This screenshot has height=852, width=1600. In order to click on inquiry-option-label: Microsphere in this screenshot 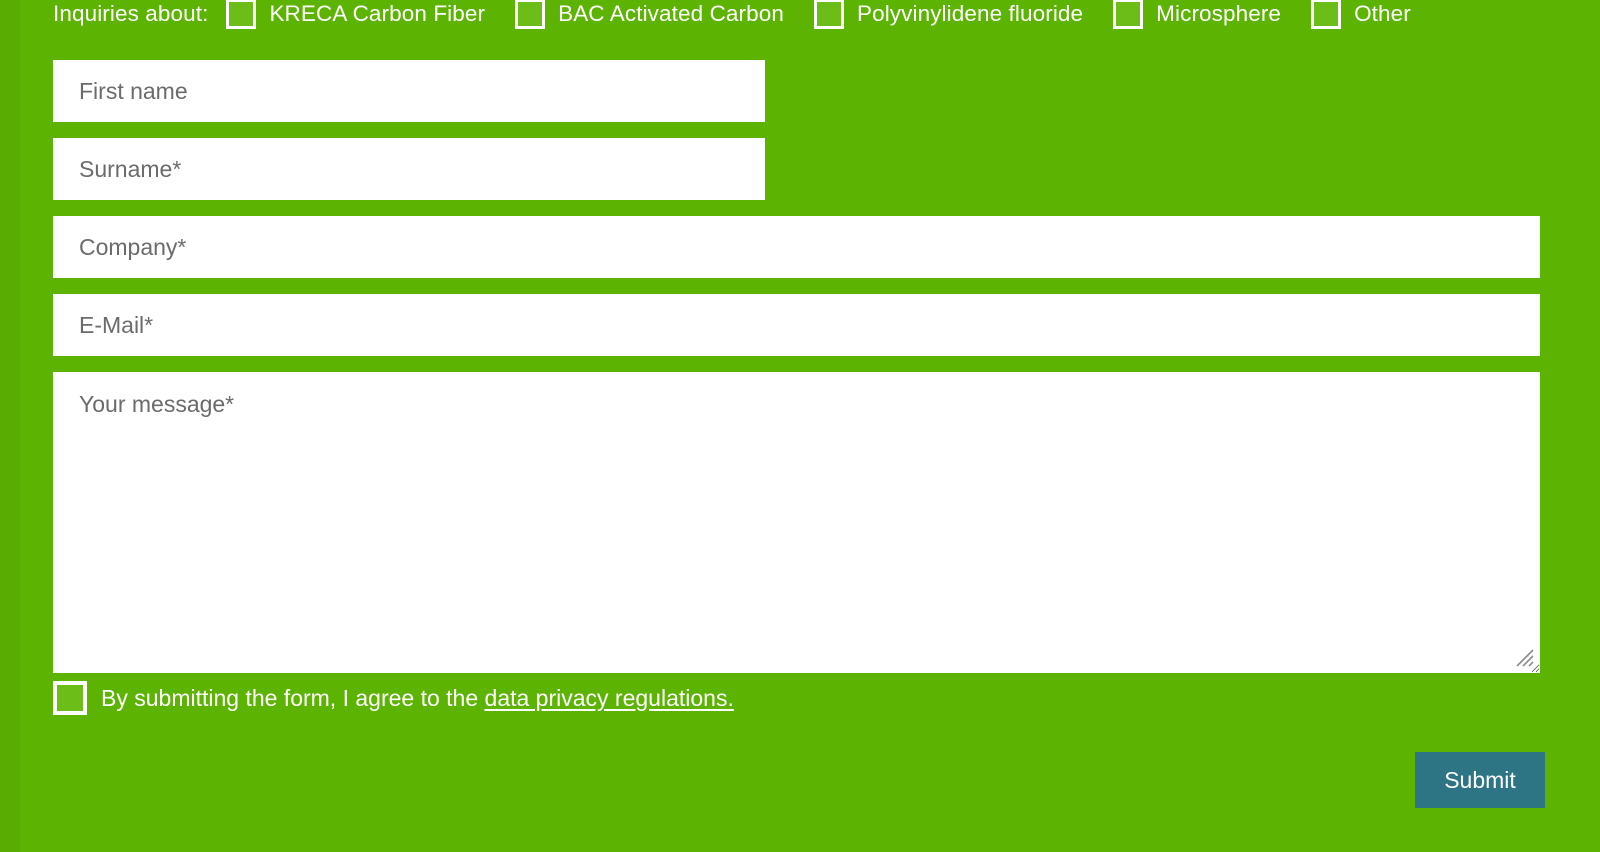, I will do `click(1219, 13)`.